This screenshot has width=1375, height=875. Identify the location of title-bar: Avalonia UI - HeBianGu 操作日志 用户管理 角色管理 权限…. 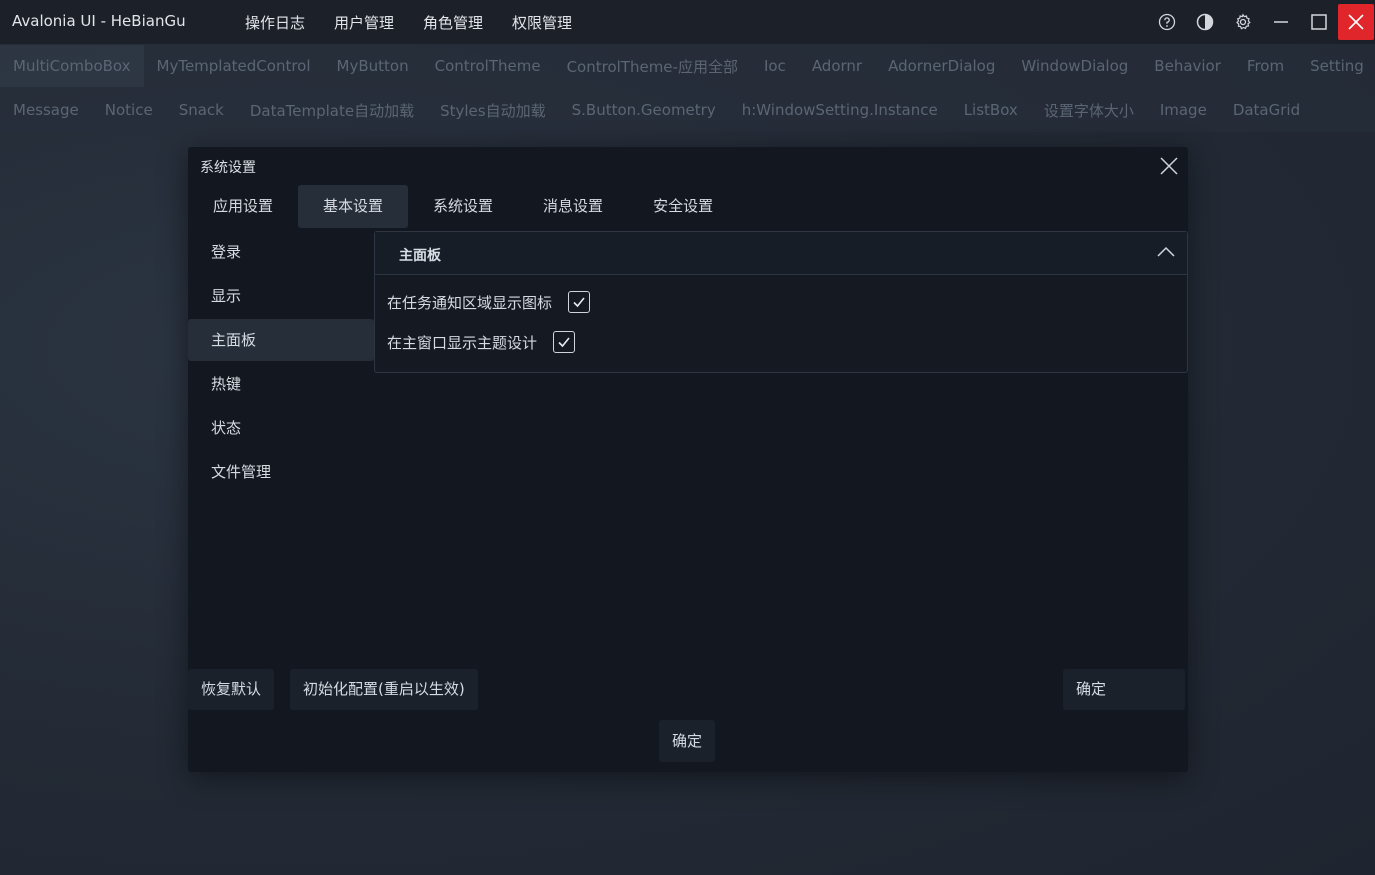
(687, 22).